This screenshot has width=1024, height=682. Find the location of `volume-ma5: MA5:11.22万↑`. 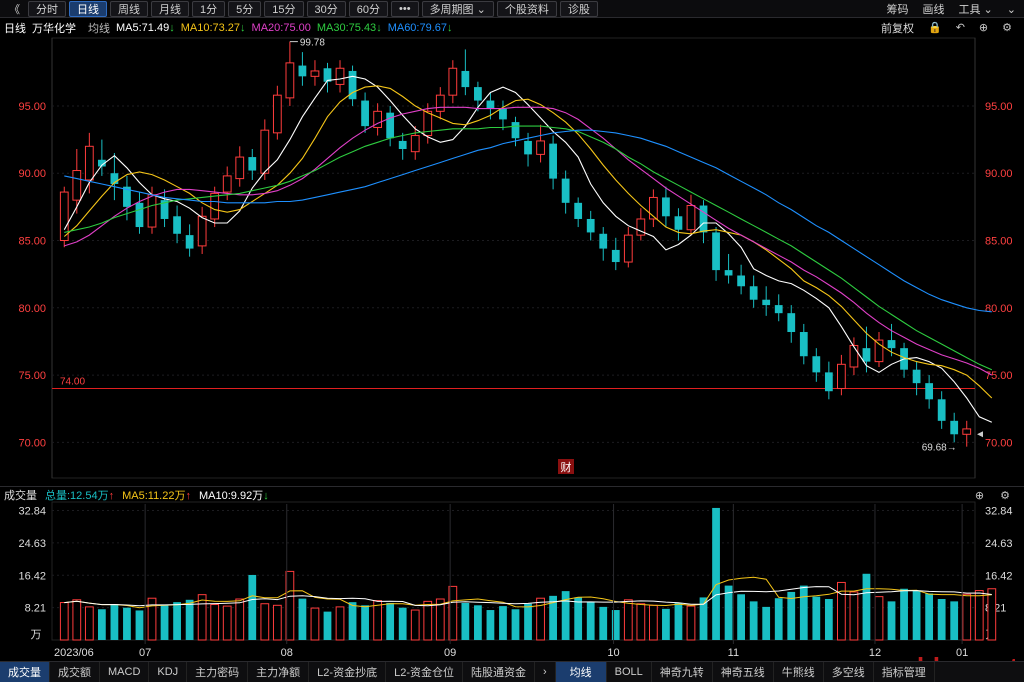

volume-ma5: MA5:11.22万↑ is located at coordinates (156, 495).